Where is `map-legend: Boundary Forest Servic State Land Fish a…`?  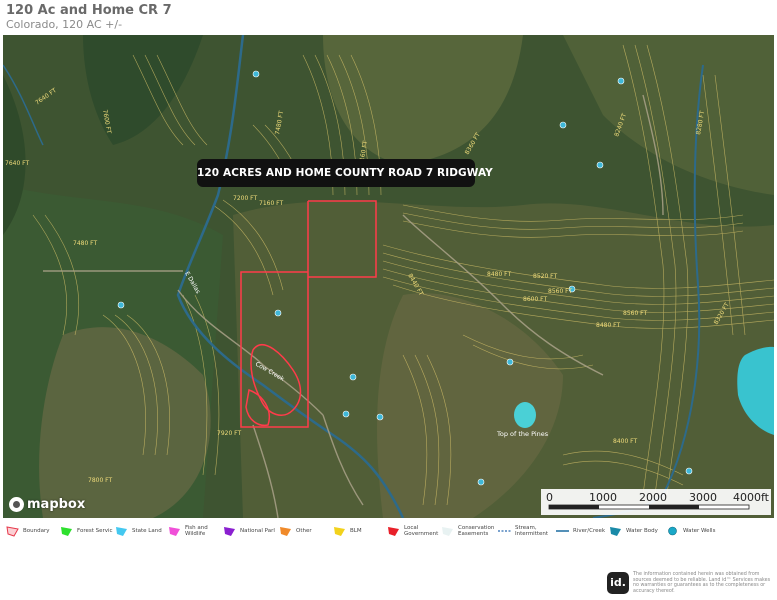
map-legend: Boundary Forest Servic State Land Fish a… is located at coordinates (388, 532).